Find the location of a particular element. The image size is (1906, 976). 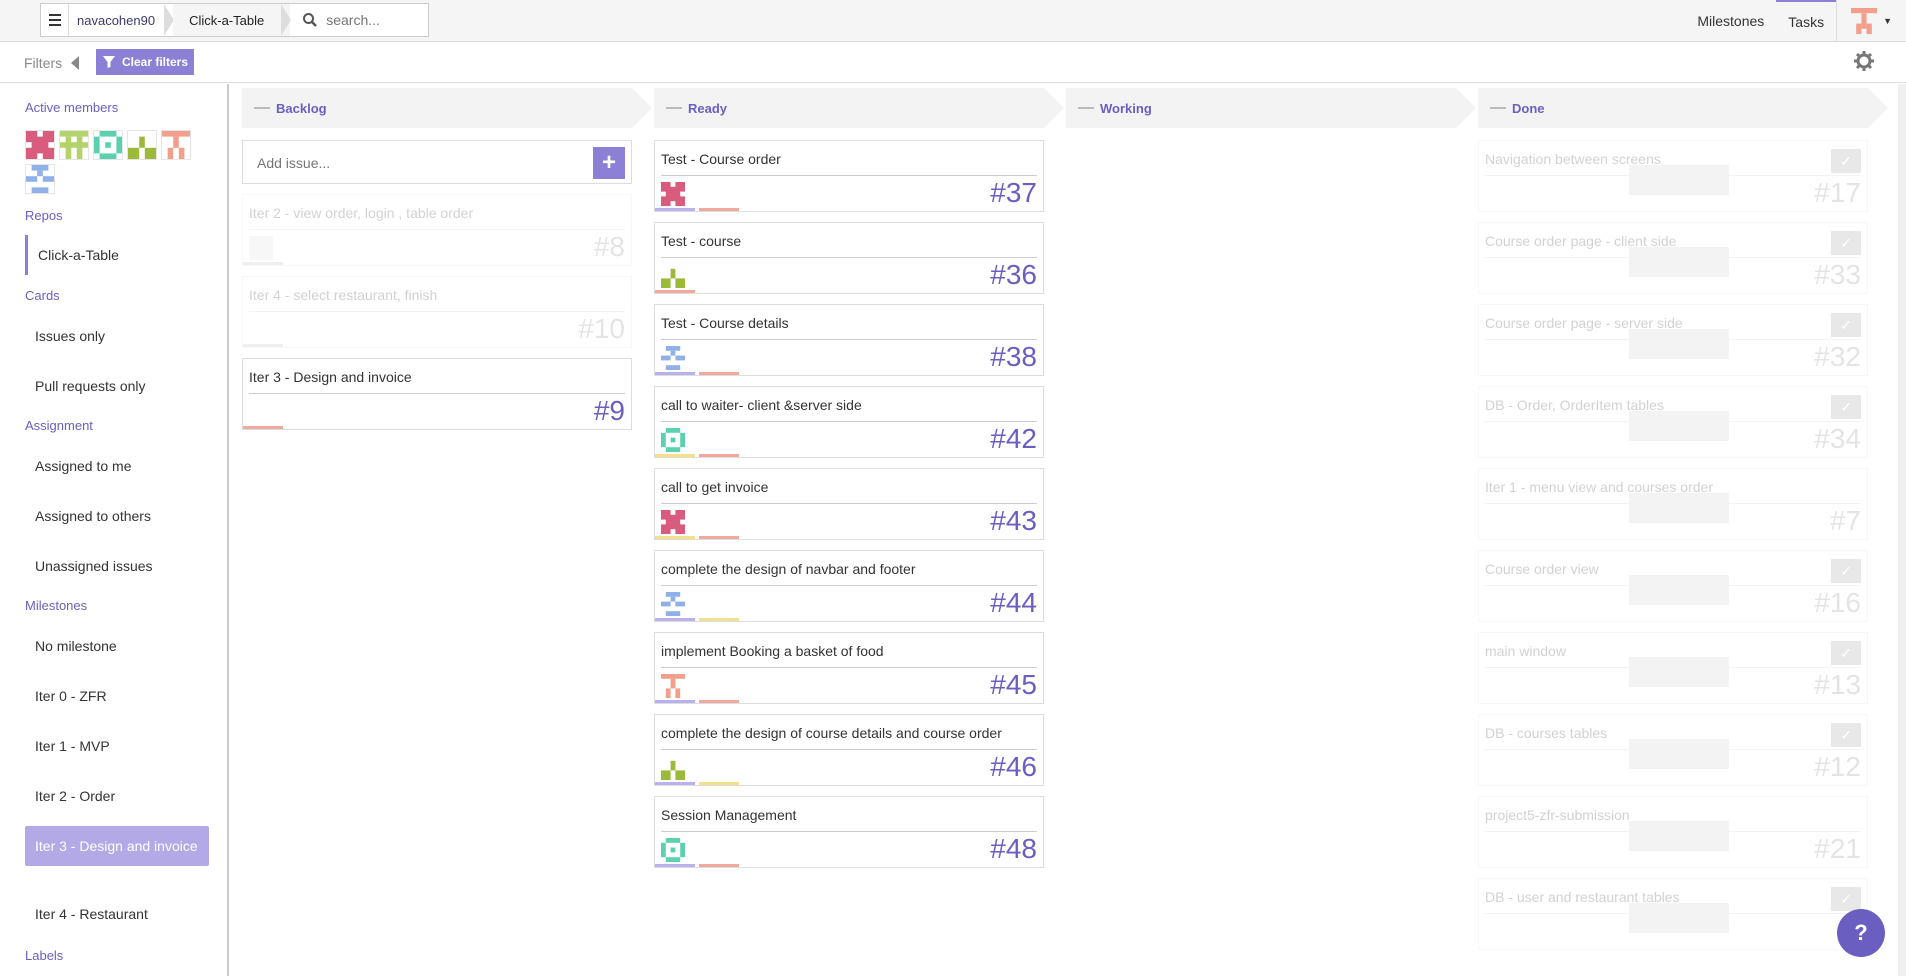

hamburger-menu-icon is located at coordinates (55, 20).